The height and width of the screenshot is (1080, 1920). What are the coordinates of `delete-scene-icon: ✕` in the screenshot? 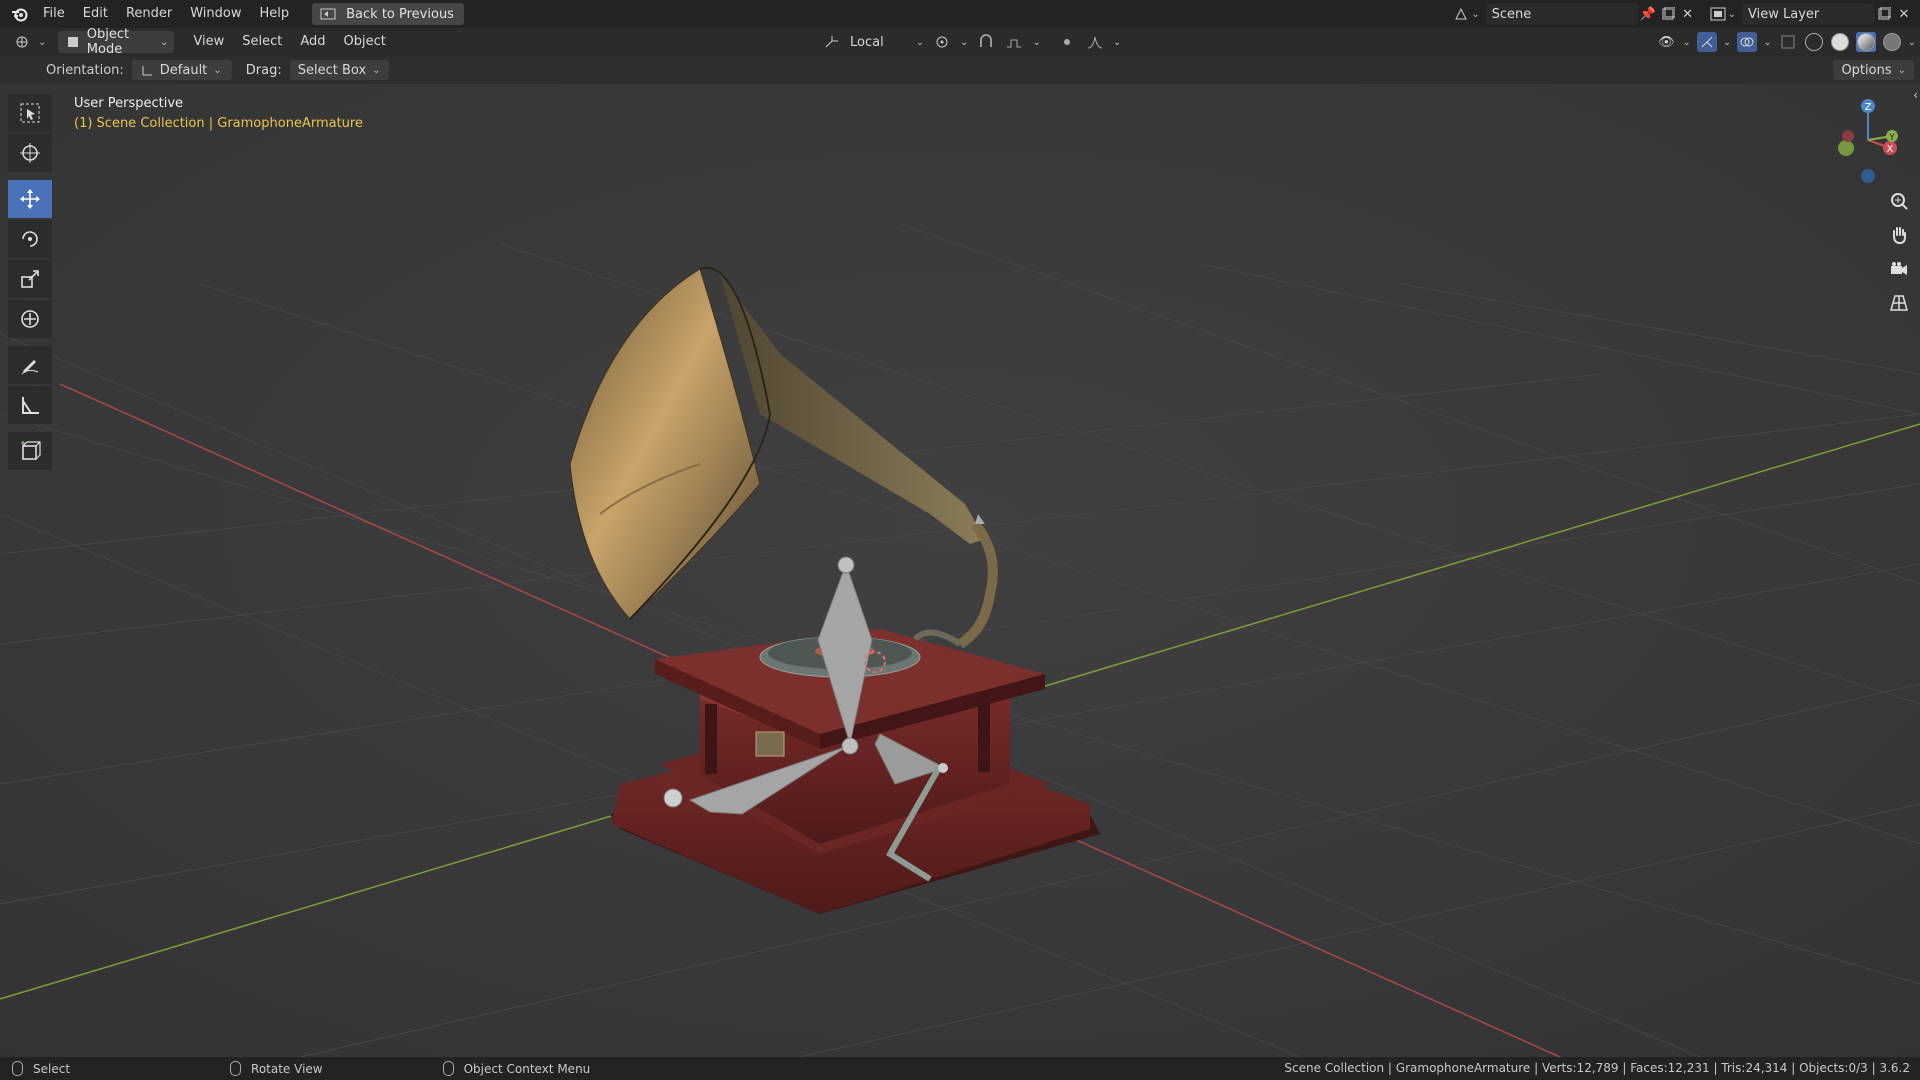 It's located at (1688, 14).